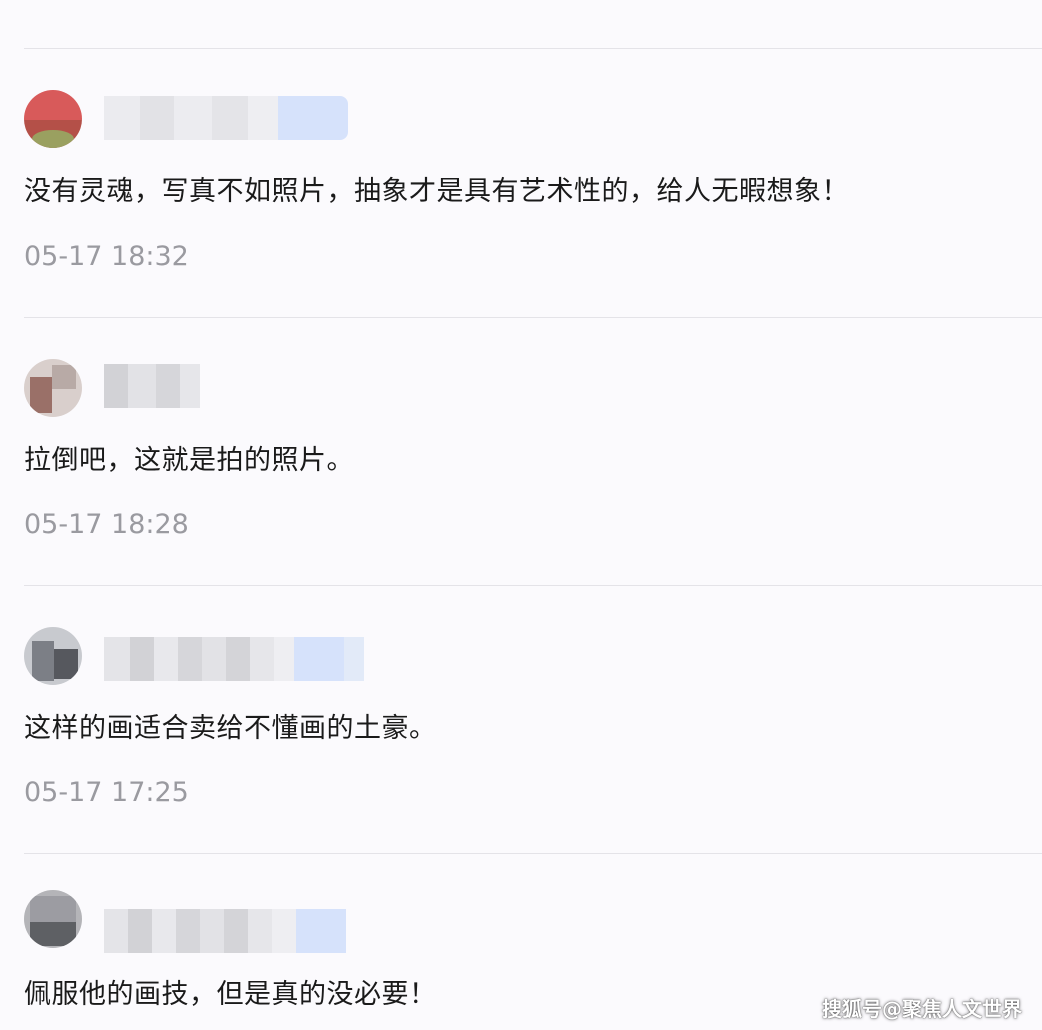 This screenshot has width=1042, height=1030. Describe the element at coordinates (922, 1009) in the screenshot. I see `source-watermark: 搜狐号@聚焦人文世界` at that location.